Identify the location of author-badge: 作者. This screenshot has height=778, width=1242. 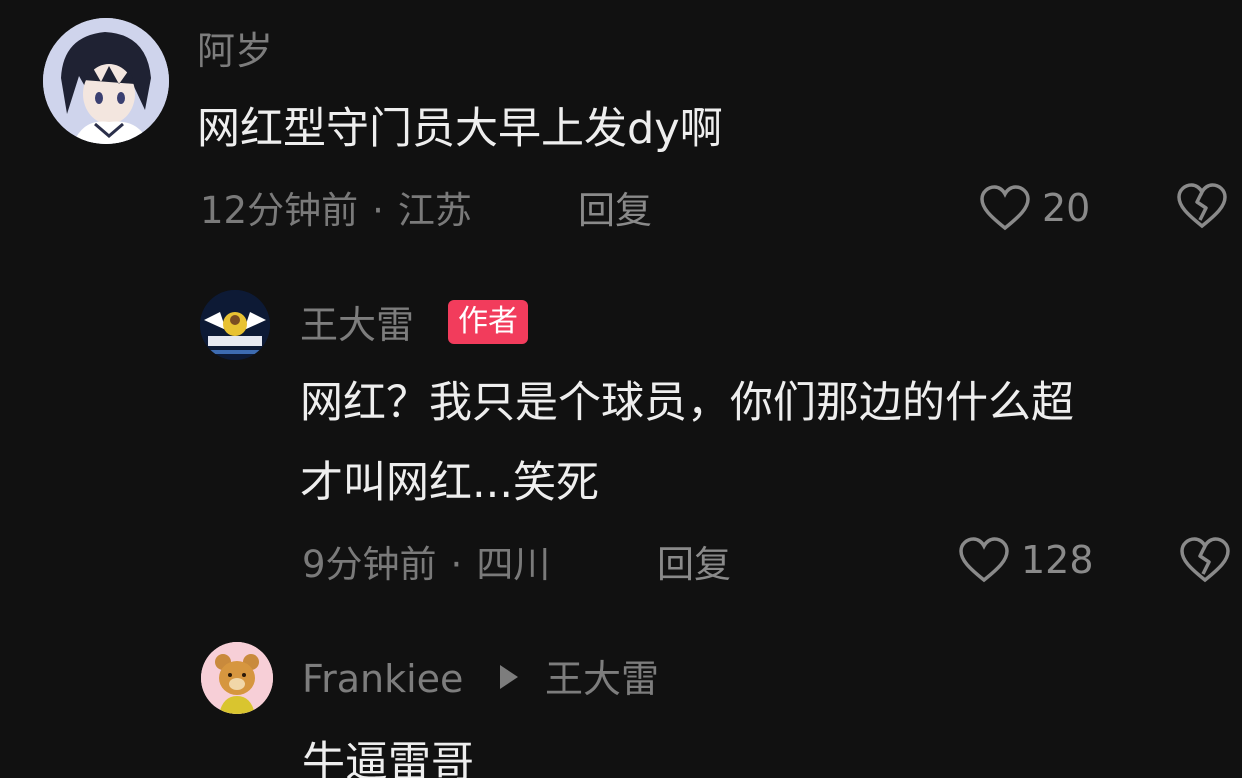
(488, 322).